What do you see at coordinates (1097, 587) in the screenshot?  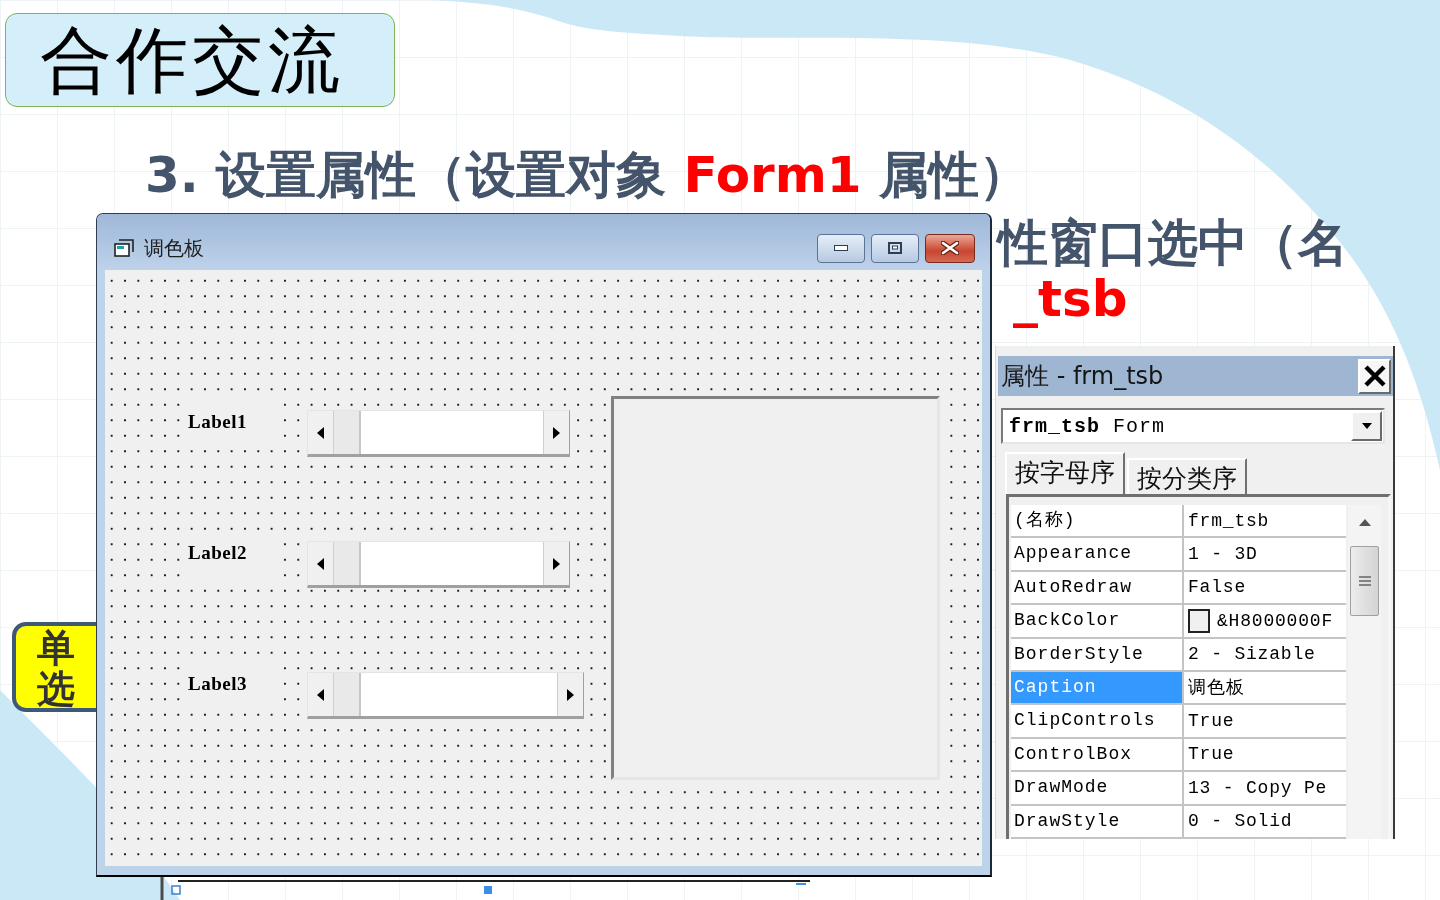 I see `property-name: AutoRedraw` at bounding box center [1097, 587].